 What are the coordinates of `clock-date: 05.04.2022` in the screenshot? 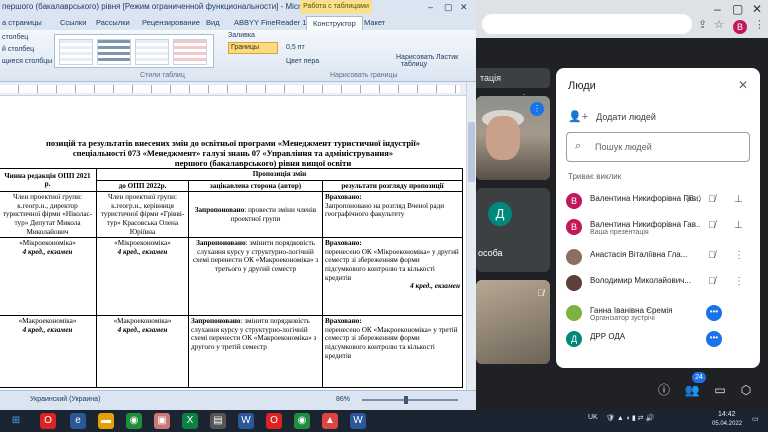 It's located at (727, 424).